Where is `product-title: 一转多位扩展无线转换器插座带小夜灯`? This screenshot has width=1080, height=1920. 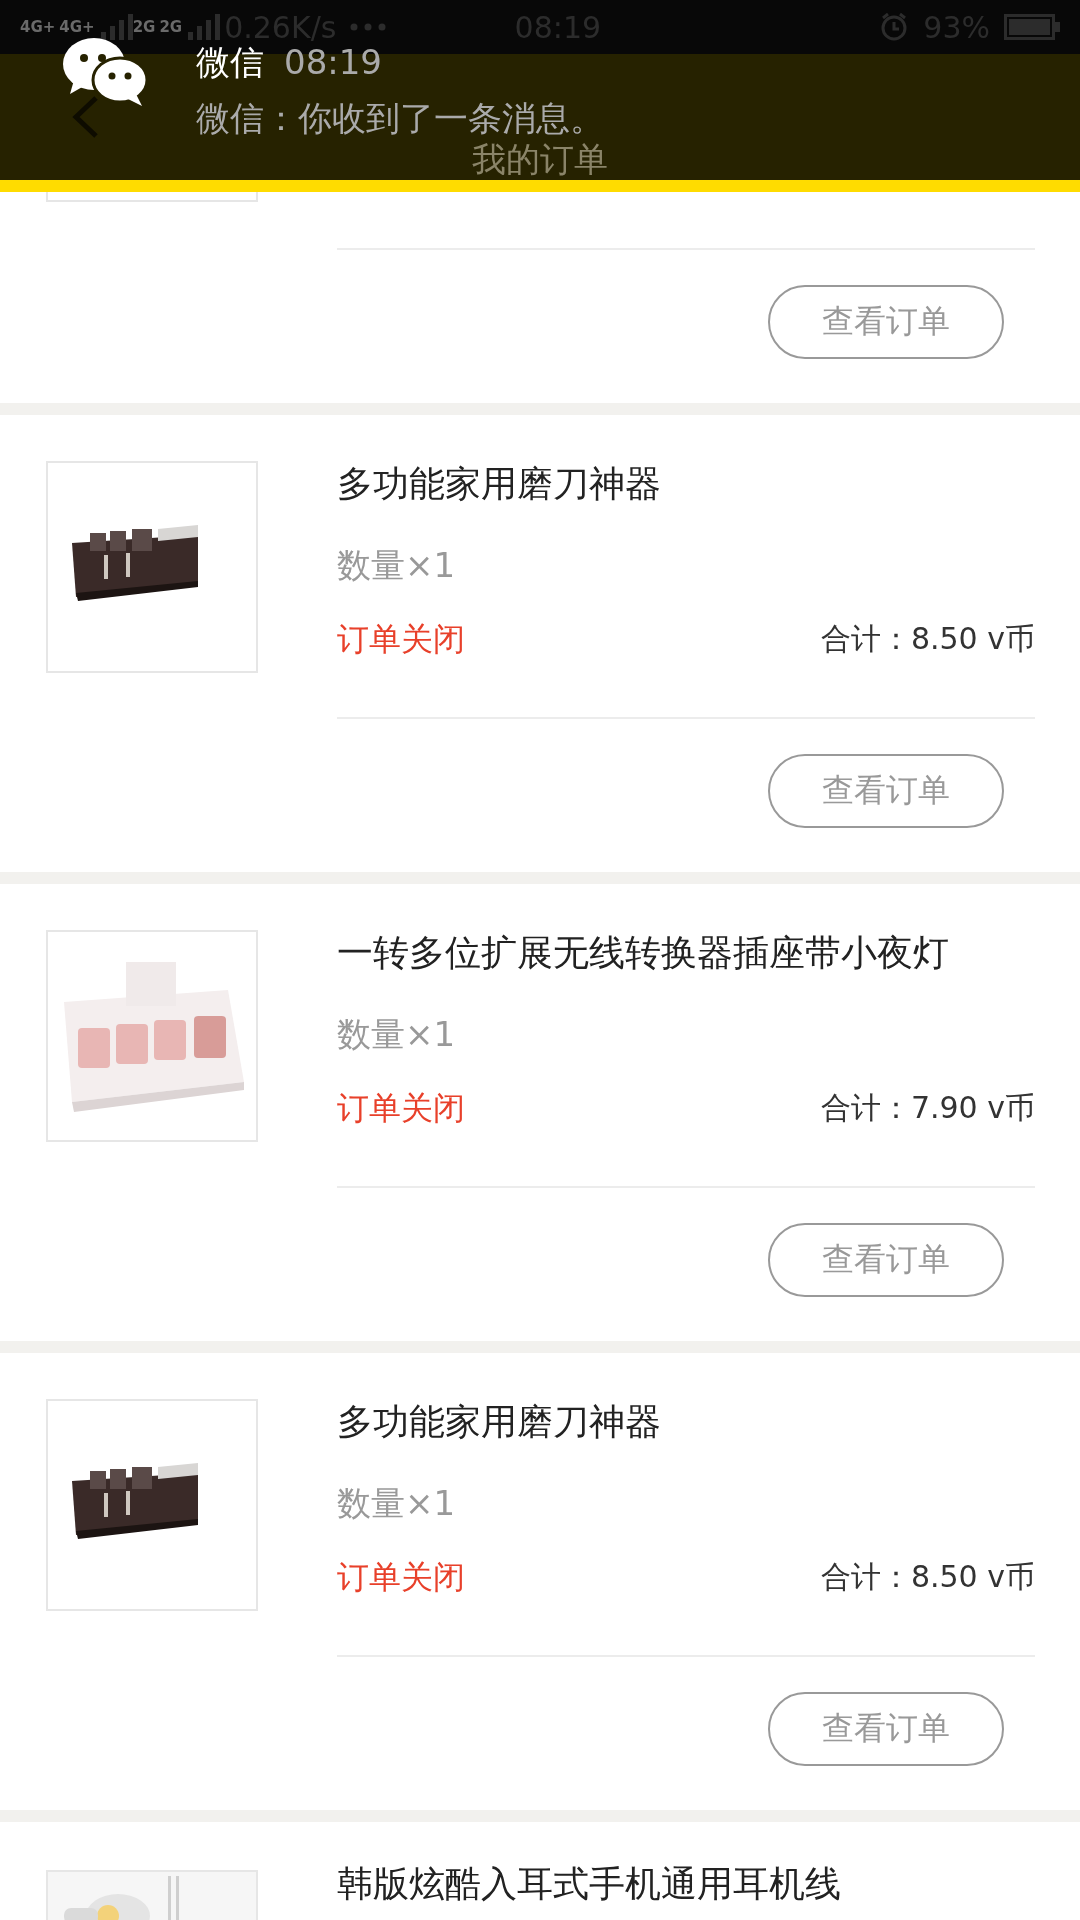
product-title: 一转多位扩展无线转换器插座带小夜灯 is located at coordinates (643, 953).